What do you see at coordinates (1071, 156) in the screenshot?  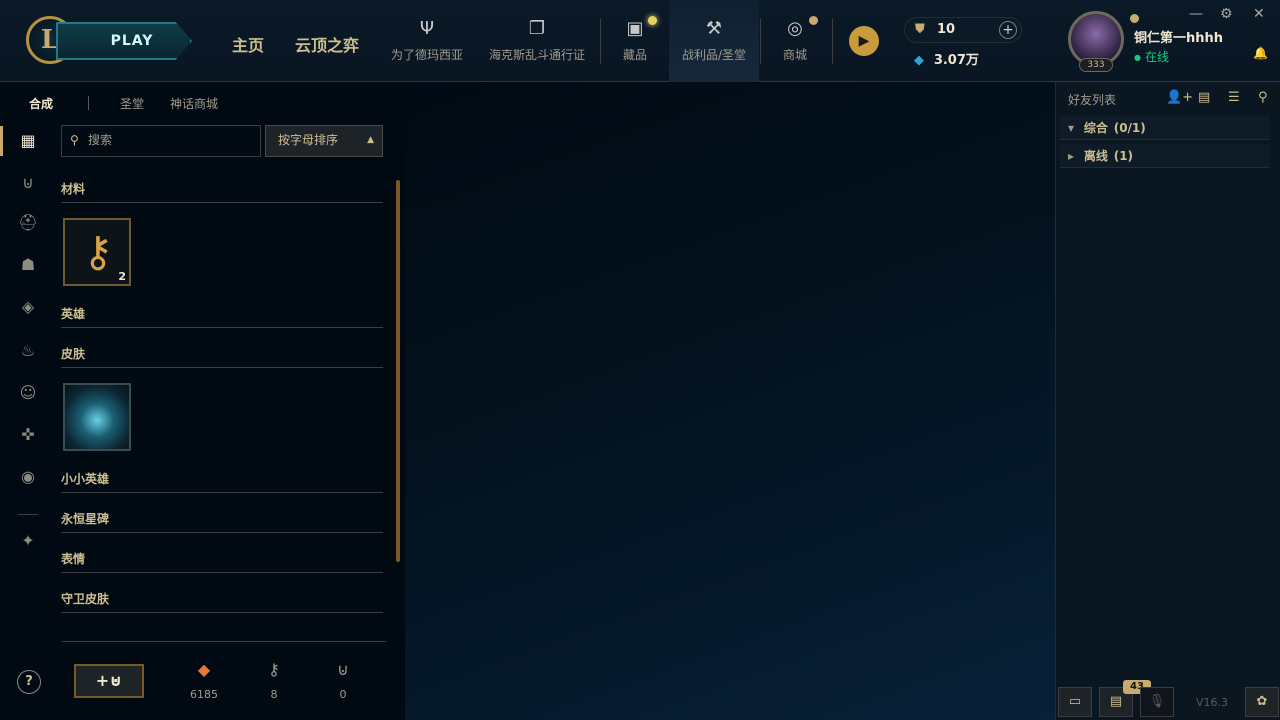 I see `collapse-arrow-icon: ▸` at bounding box center [1071, 156].